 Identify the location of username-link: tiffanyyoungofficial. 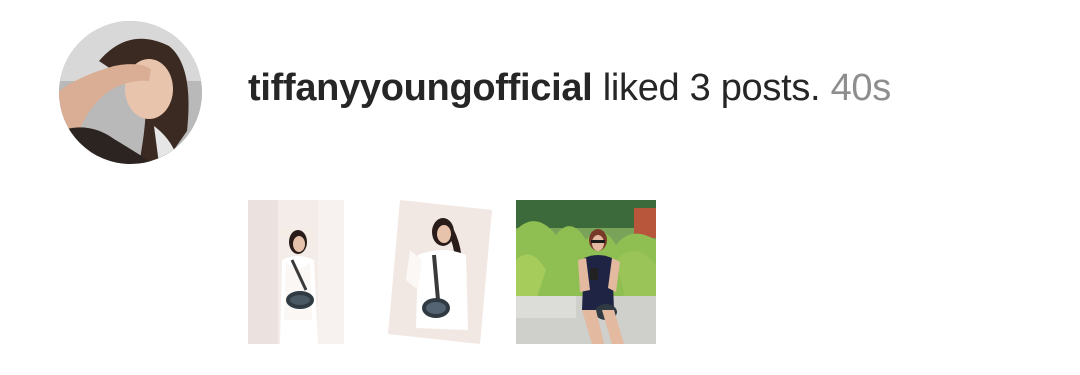
(420, 88).